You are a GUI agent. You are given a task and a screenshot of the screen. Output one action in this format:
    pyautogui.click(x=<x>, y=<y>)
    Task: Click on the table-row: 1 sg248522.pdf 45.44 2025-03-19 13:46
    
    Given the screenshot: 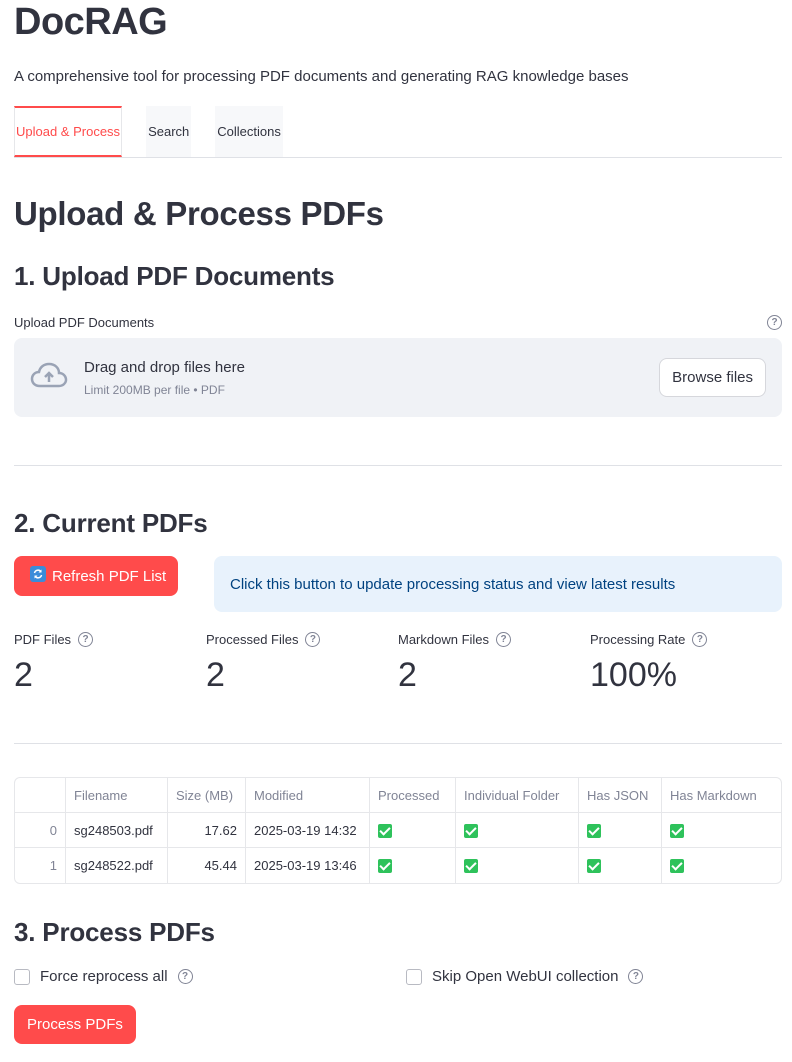 What is the action you would take?
    pyautogui.click(x=398, y=865)
    